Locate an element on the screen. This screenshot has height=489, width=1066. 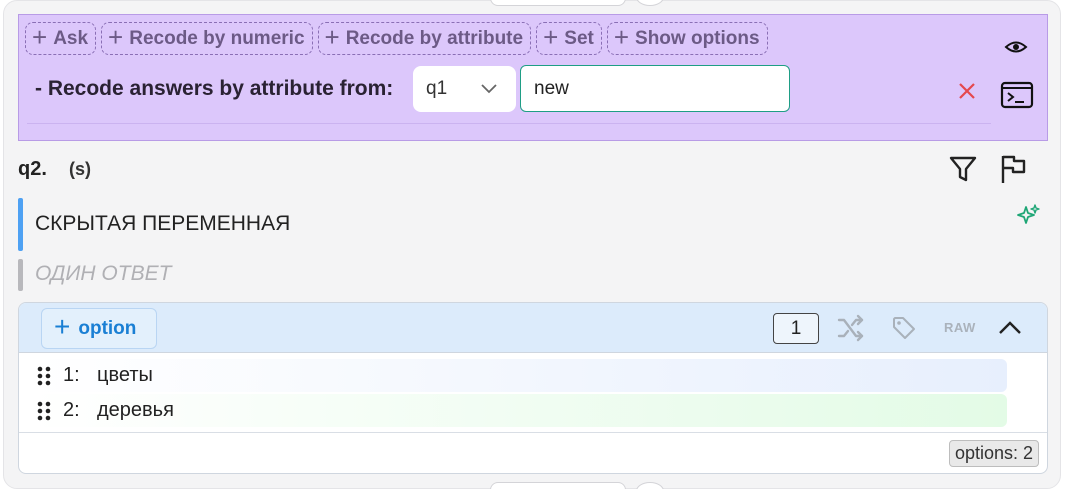
question-subtitle: ОДИН ОТВЕТ is located at coordinates (103, 274).